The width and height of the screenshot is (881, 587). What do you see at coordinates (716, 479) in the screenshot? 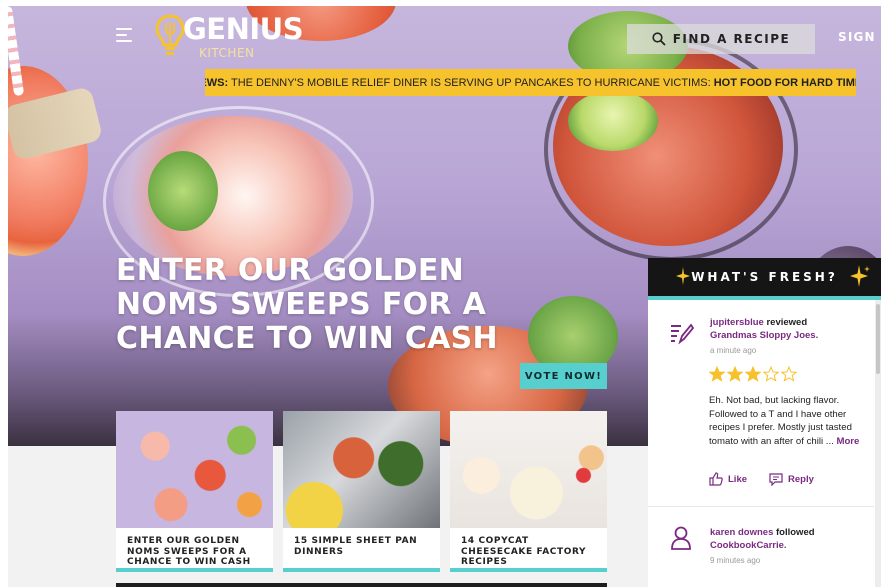
I see `thumbs-up-icon` at bounding box center [716, 479].